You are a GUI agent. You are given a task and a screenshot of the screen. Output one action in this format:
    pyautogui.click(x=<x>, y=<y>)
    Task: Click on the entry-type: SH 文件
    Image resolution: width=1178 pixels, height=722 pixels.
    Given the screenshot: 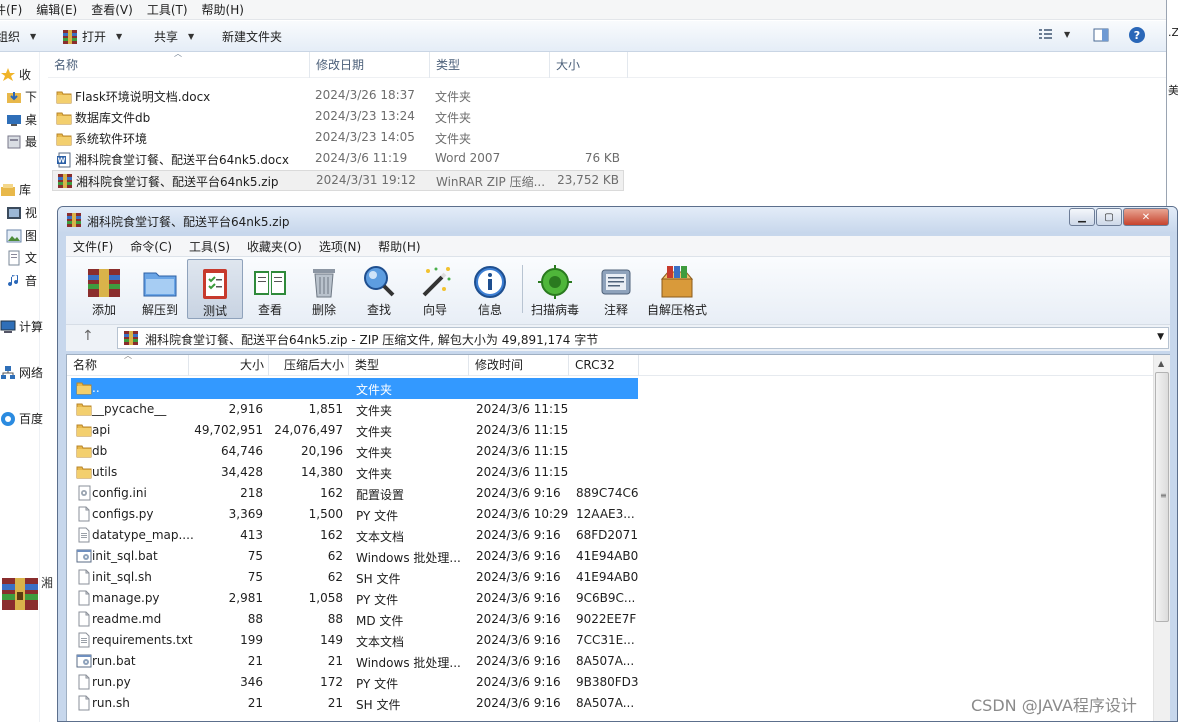 What is the action you would take?
    pyautogui.click(x=378, y=705)
    